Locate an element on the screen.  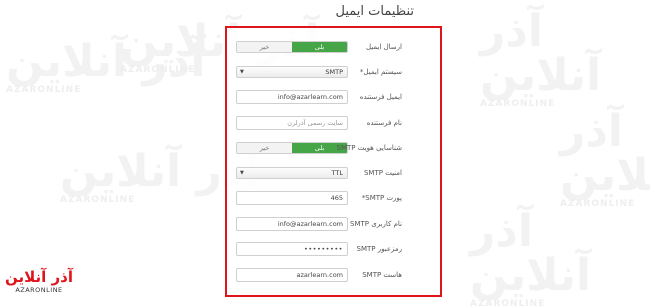
smtp-host-input: azarlearn.com is located at coordinates (292, 275).